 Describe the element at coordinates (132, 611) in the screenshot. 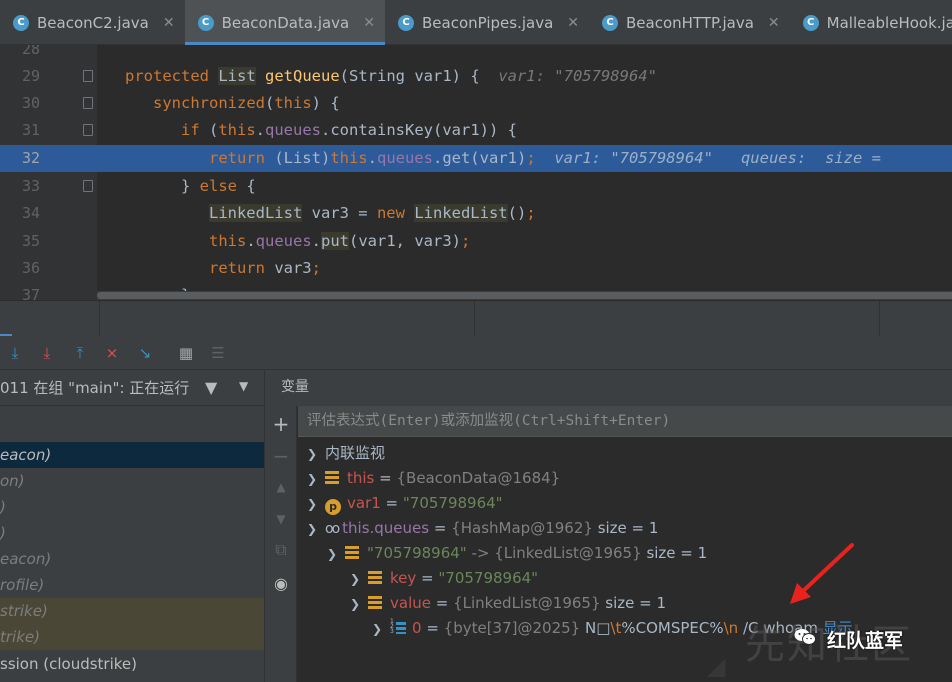

I see `frame-item-library: strike)` at that location.